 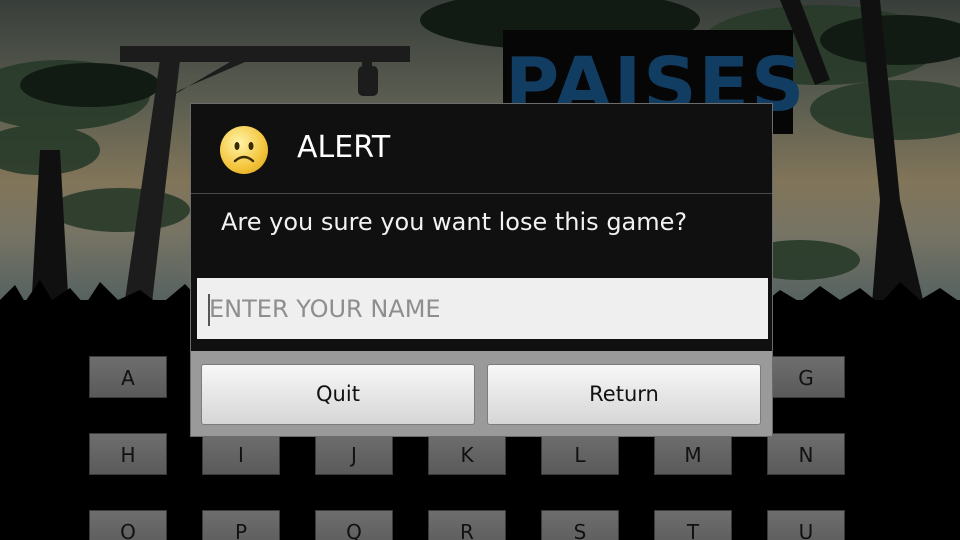 What do you see at coordinates (481, 393) in the screenshot?
I see `dialog-button-bar: Quit Return` at bounding box center [481, 393].